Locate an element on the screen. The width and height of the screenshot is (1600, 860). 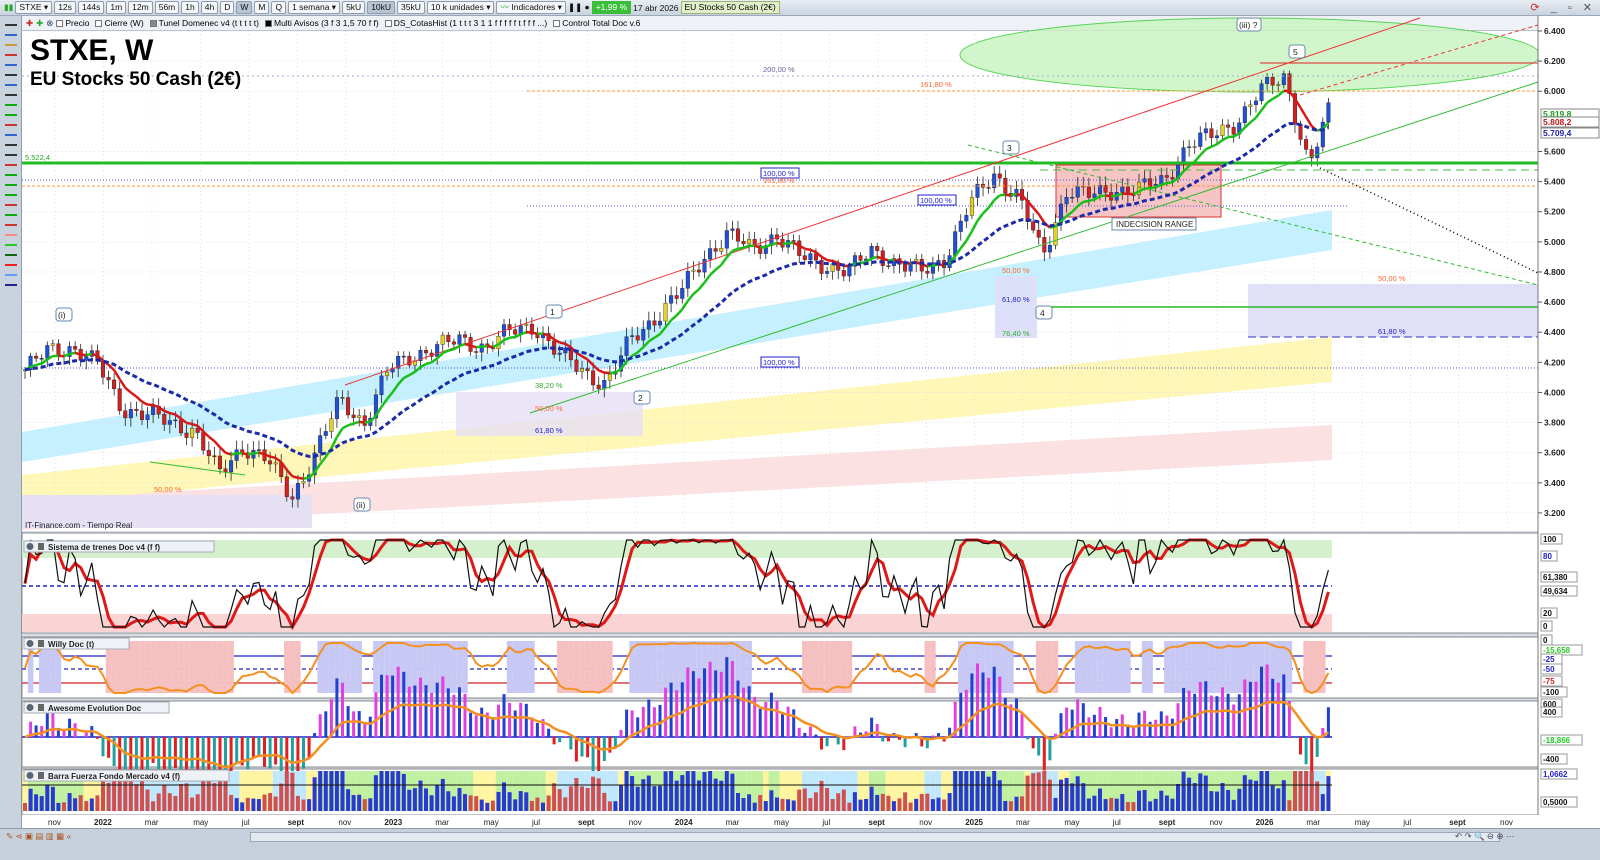
pencil-icon: ✎ ⋖ ▣ ▤ ▥ ▦ « is located at coordinates (38, 836).